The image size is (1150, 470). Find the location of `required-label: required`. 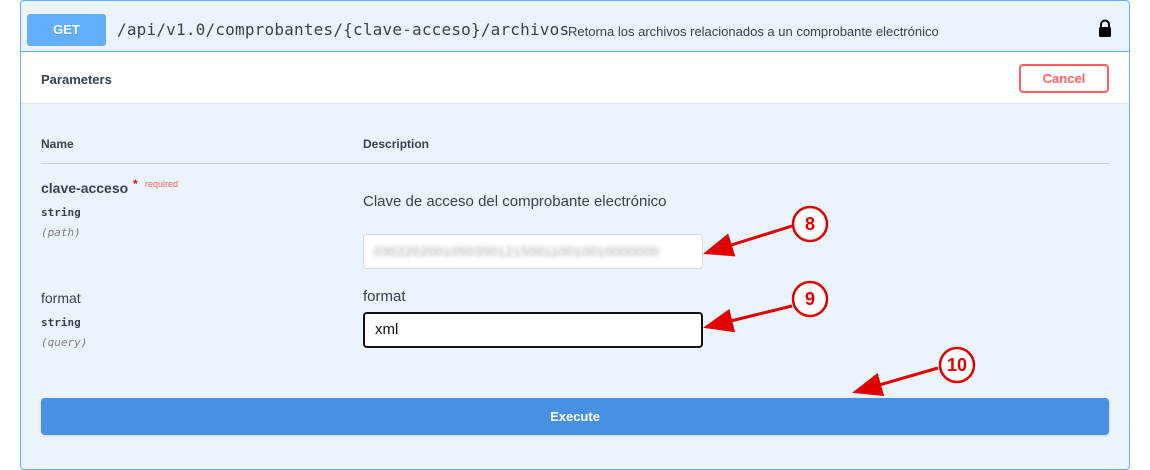

required-label: required is located at coordinates (162, 184).